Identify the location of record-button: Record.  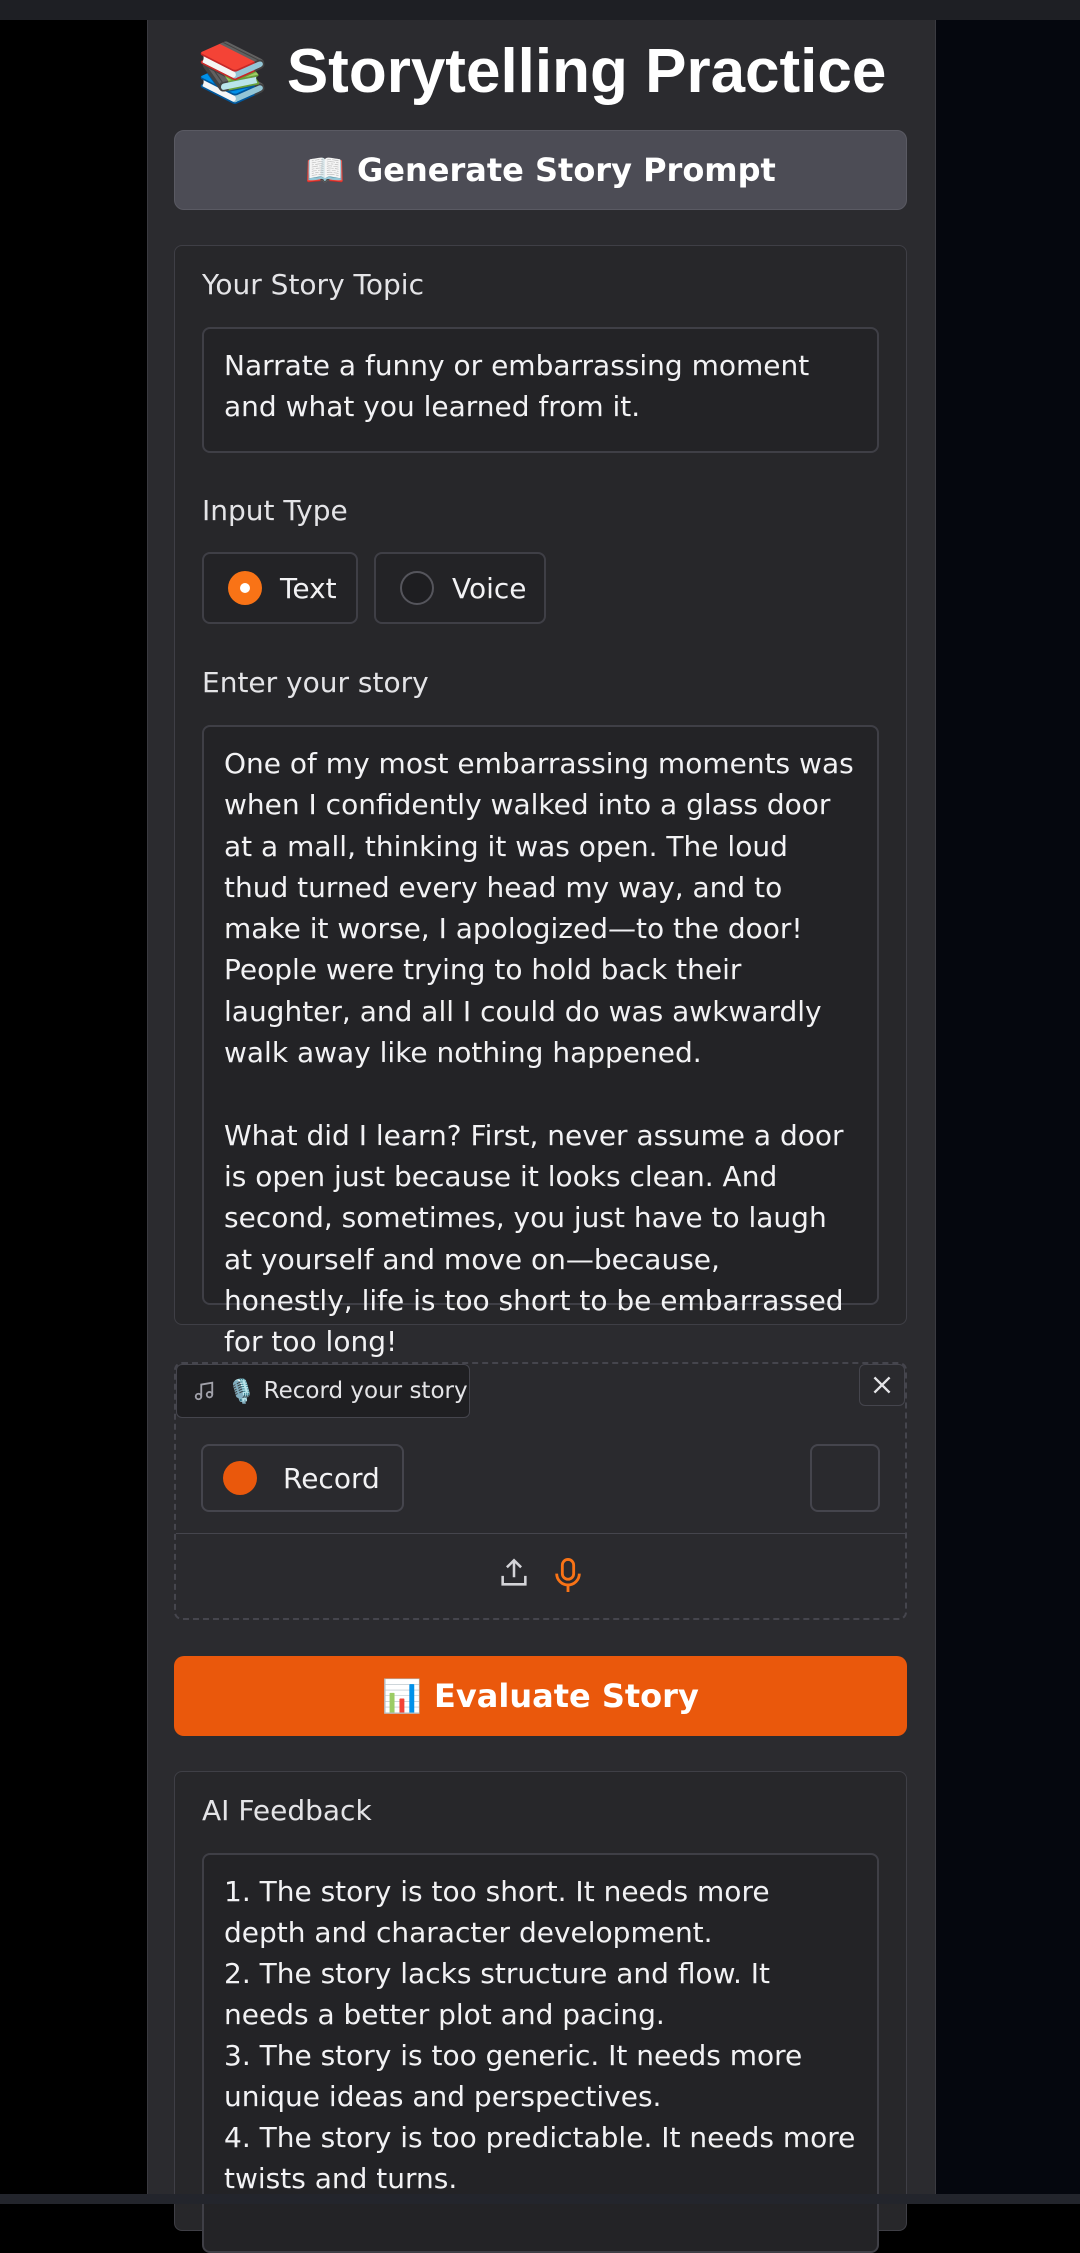
(302, 1478).